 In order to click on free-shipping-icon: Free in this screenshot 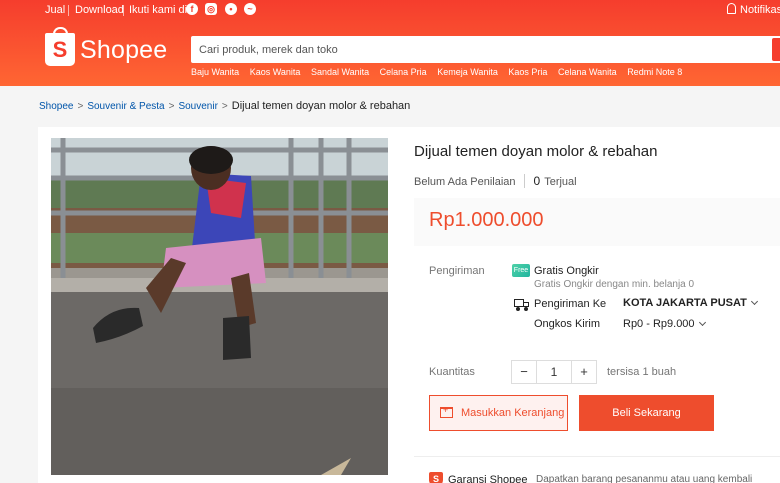, I will do `click(521, 270)`.